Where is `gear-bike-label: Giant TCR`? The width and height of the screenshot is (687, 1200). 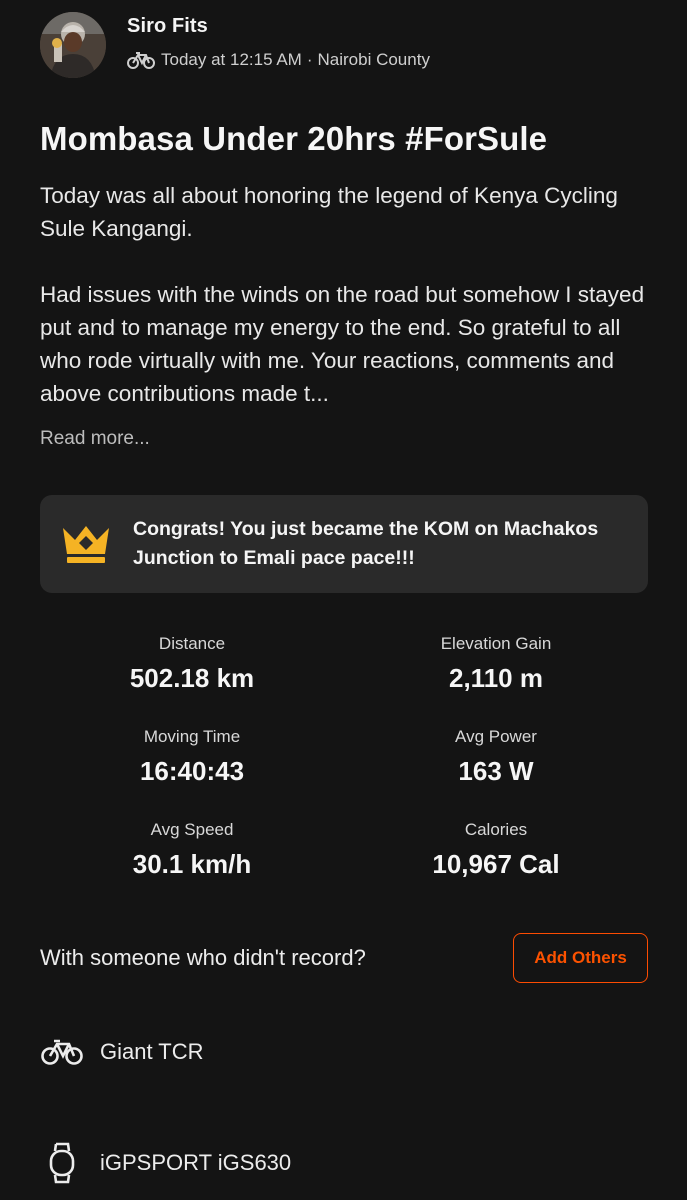 gear-bike-label: Giant TCR is located at coordinates (152, 1051).